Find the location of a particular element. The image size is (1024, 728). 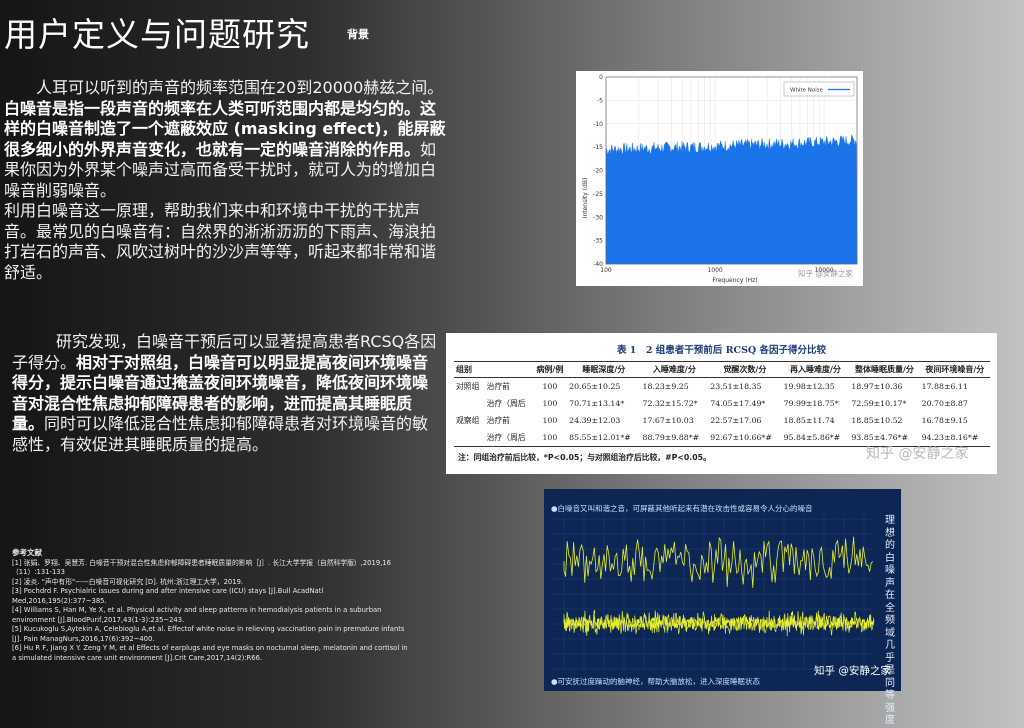

table-cell: 74.05±17.49* is located at coordinates (738, 403).